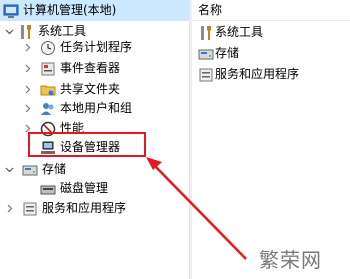 The image size is (350, 279). Describe the element at coordinates (290, 260) in the screenshot. I see `watermark: 繁荣网` at that location.